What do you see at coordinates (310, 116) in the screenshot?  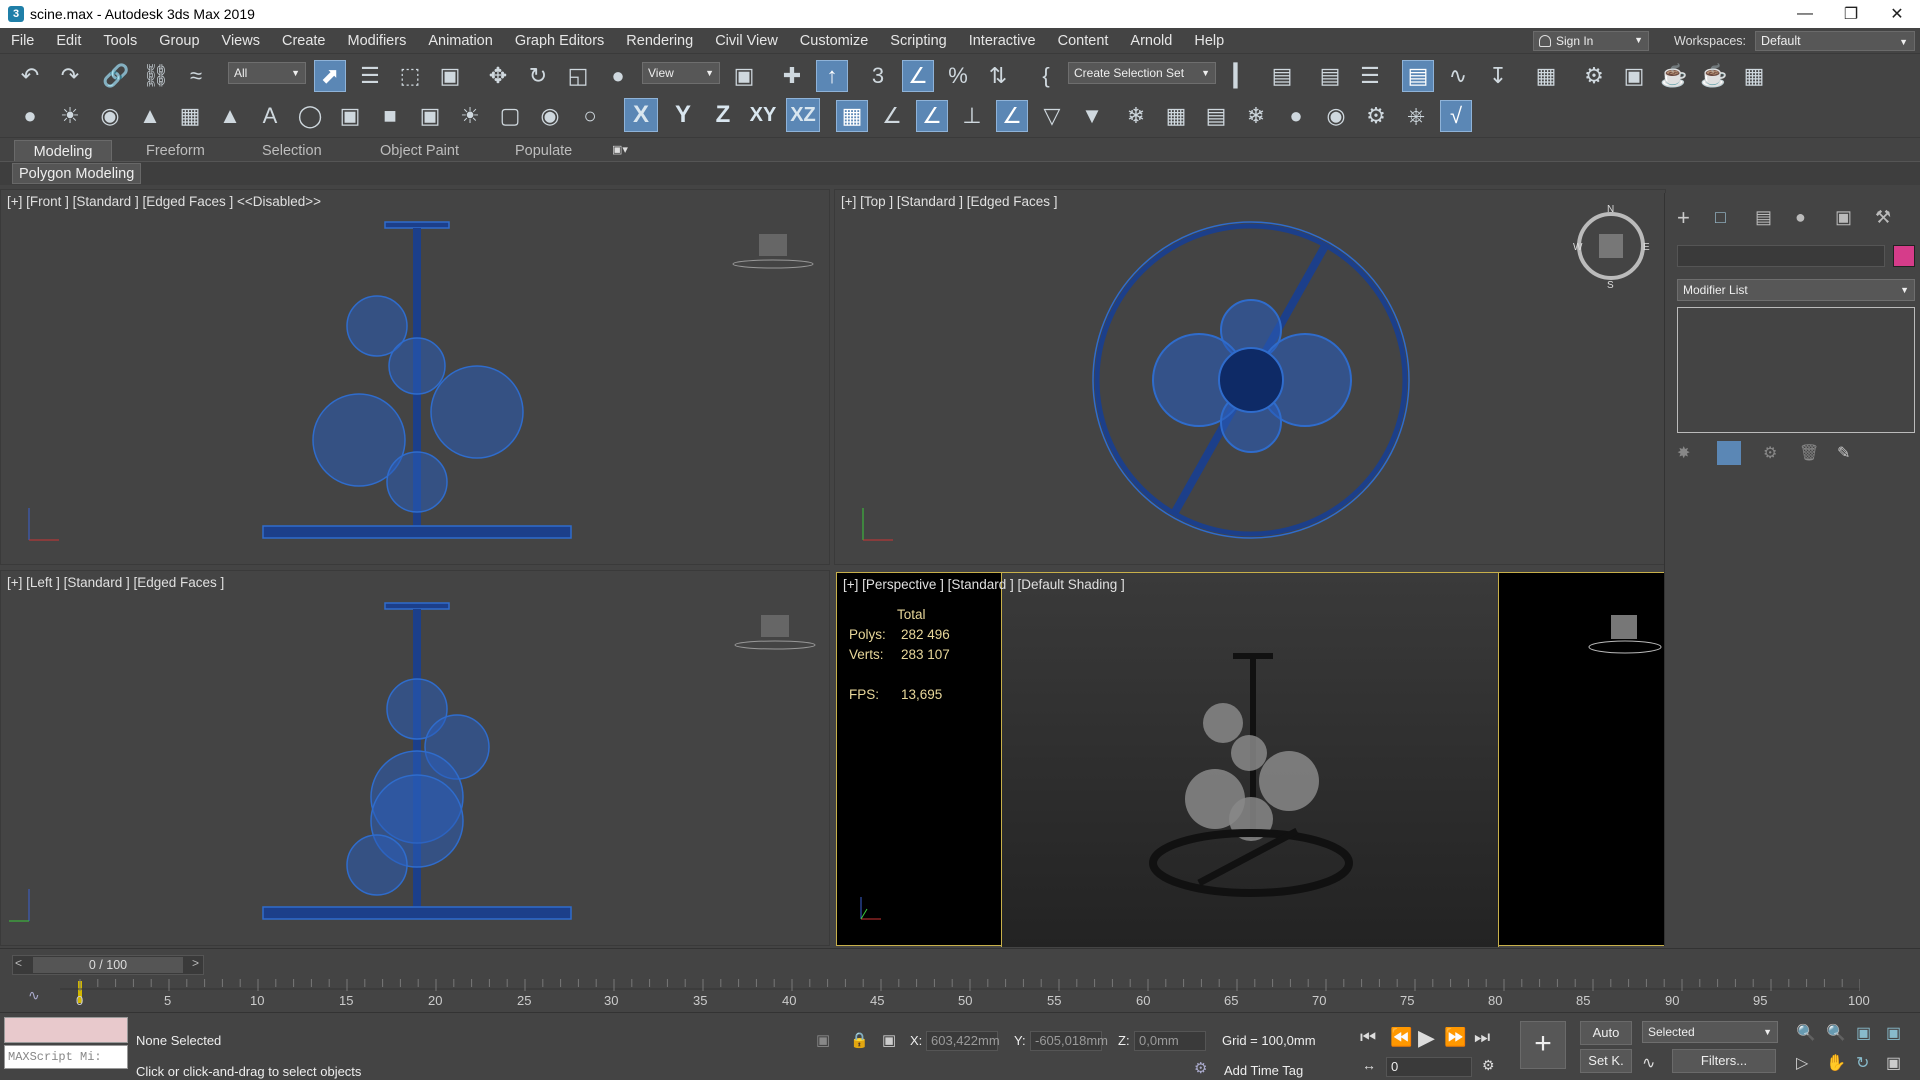 I see `torus-icon: ◯` at bounding box center [310, 116].